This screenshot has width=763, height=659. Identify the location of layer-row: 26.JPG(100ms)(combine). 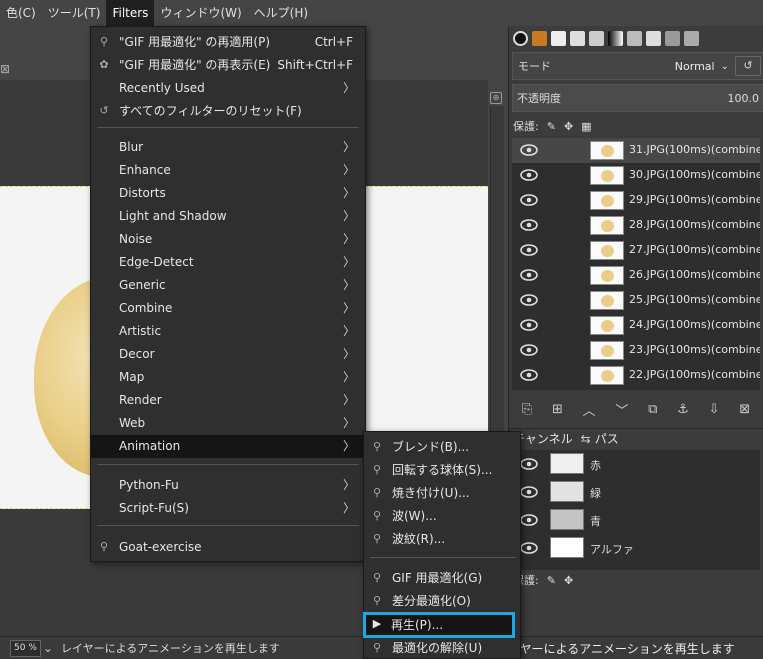
(636, 275).